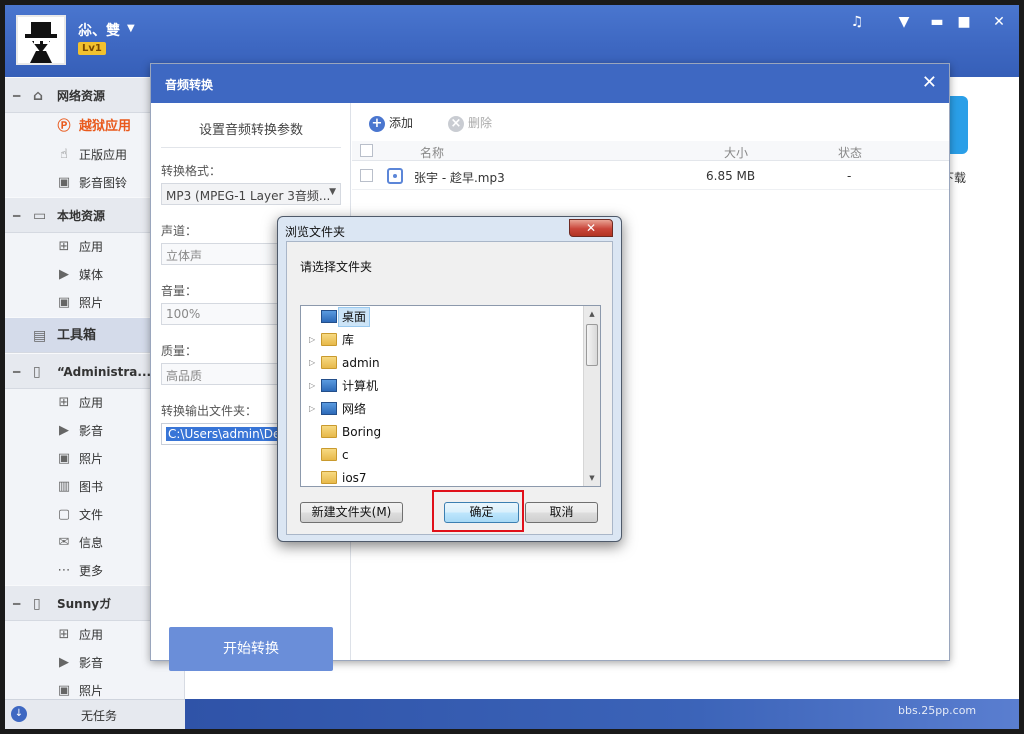 The image size is (1024, 734). I want to click on select-all-checkbox, so click(366, 150).